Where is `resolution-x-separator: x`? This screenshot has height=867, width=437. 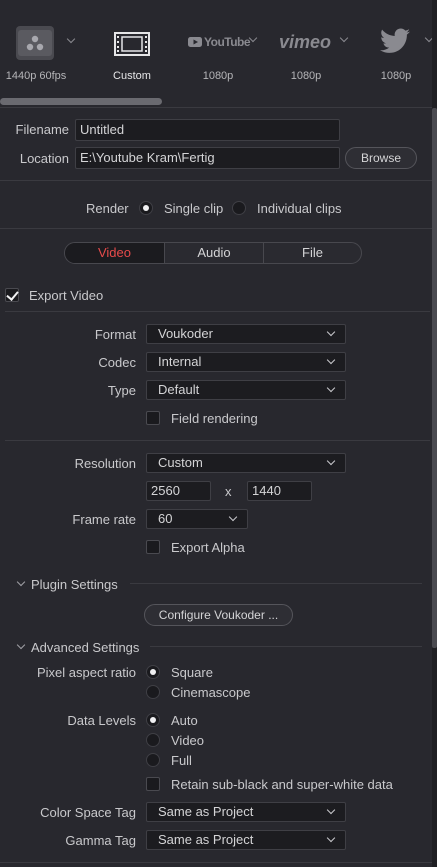 resolution-x-separator: x is located at coordinates (228, 491).